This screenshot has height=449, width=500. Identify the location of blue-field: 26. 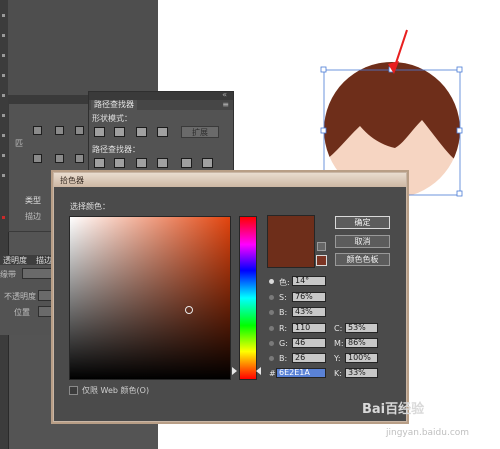
(309, 358).